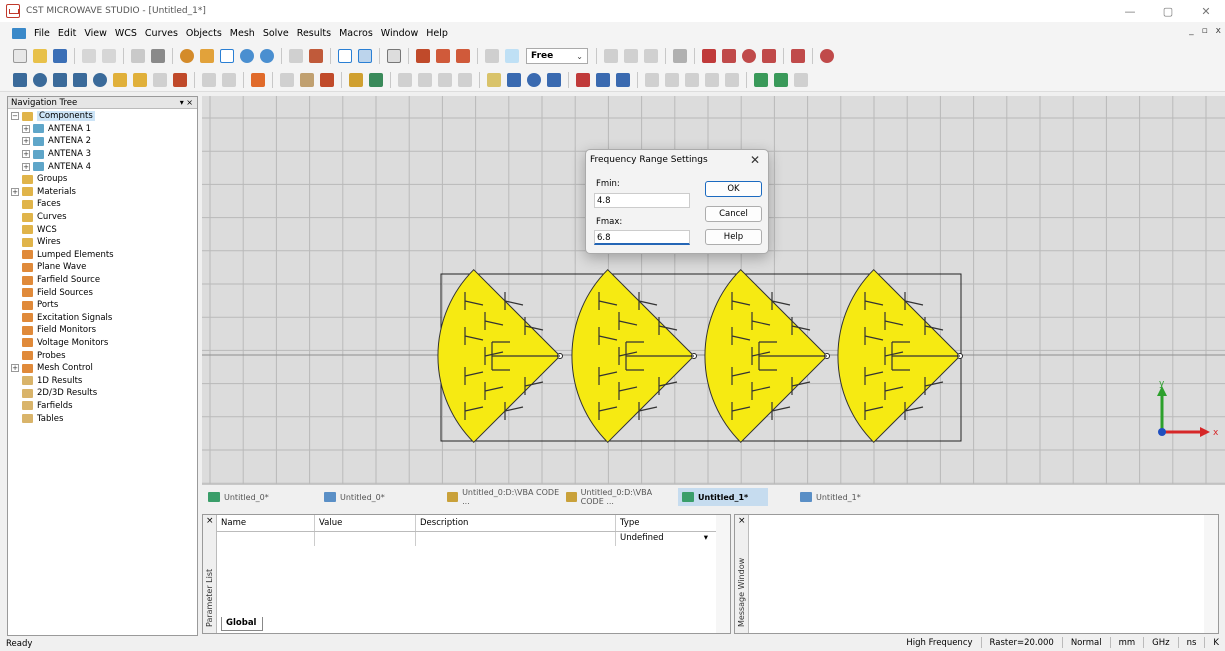 The image size is (1225, 651). I want to click on tree-item: + ANTENA 1, so click(102, 129).